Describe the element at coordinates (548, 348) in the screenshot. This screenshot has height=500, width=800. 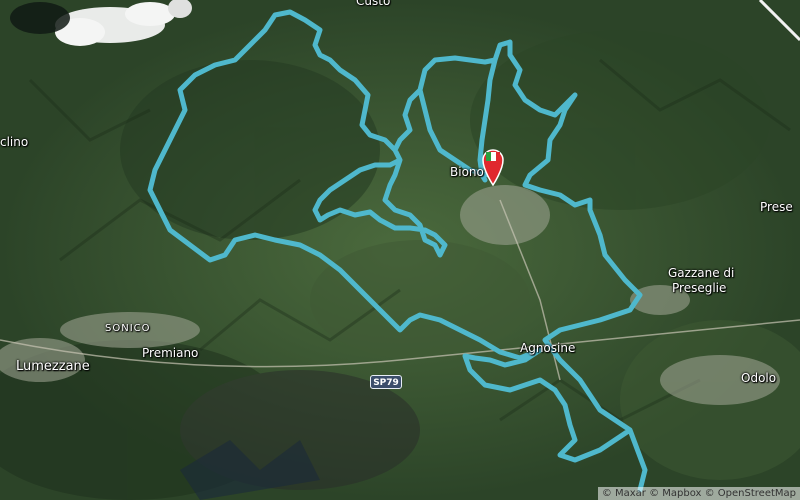
I see `place-label-agnosine: Agnosine` at that location.